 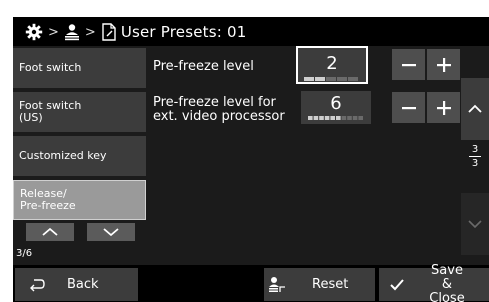 I want to click on scroll-page-current: 3, so click(x=475, y=149).